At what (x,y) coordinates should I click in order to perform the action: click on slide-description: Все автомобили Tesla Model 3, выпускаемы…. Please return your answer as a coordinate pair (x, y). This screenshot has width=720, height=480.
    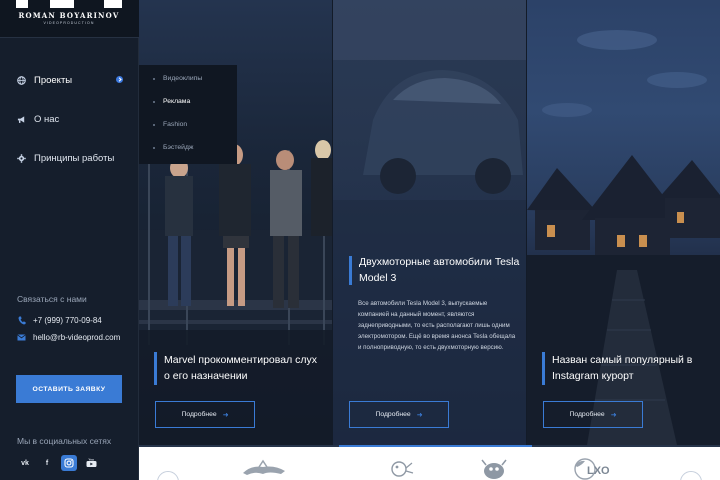
    Looking at the image, I should click on (437, 325).